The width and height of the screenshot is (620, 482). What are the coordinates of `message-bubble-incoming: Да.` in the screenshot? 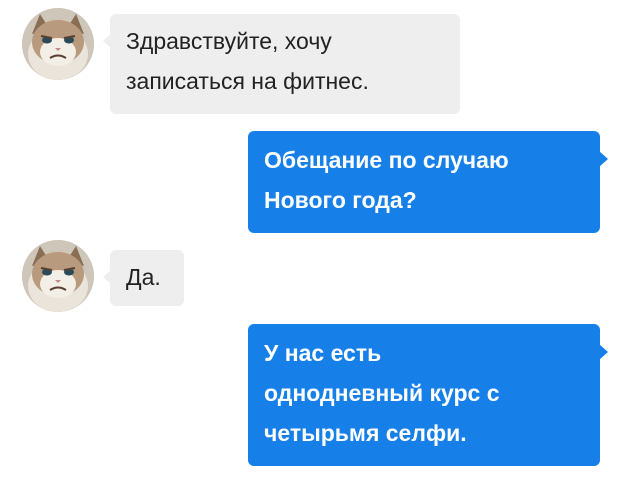 It's located at (143, 278).